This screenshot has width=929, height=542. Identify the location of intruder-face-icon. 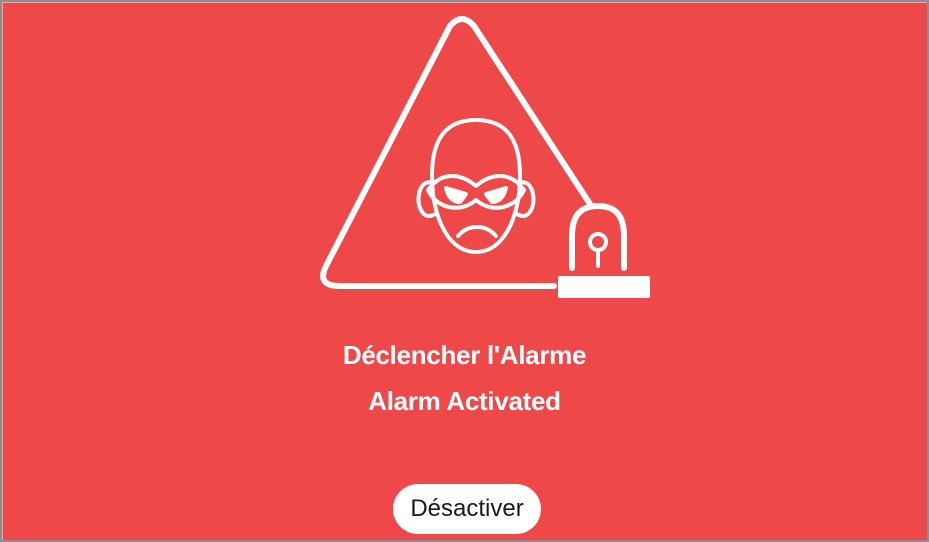
(476, 186).